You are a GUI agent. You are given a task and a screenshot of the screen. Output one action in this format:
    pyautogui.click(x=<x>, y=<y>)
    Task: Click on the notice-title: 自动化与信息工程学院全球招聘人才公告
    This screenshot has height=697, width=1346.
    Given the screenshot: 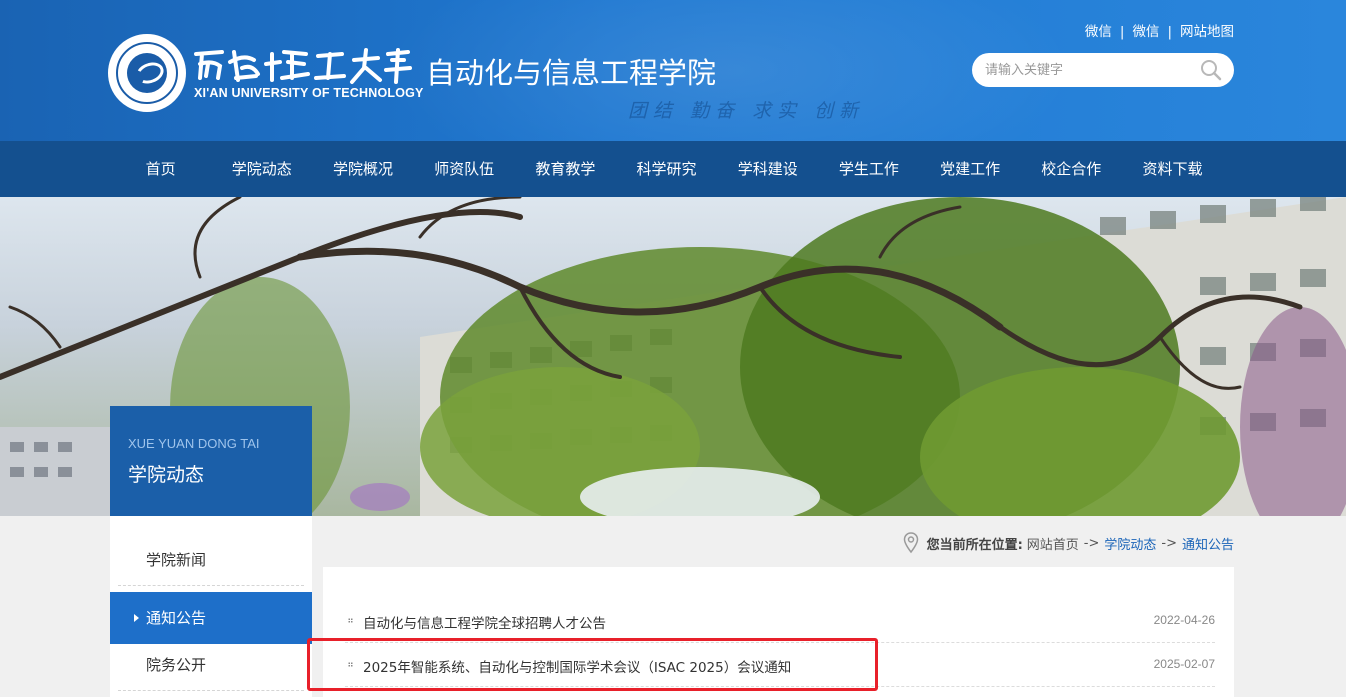 What is the action you would take?
    pyautogui.click(x=484, y=622)
    